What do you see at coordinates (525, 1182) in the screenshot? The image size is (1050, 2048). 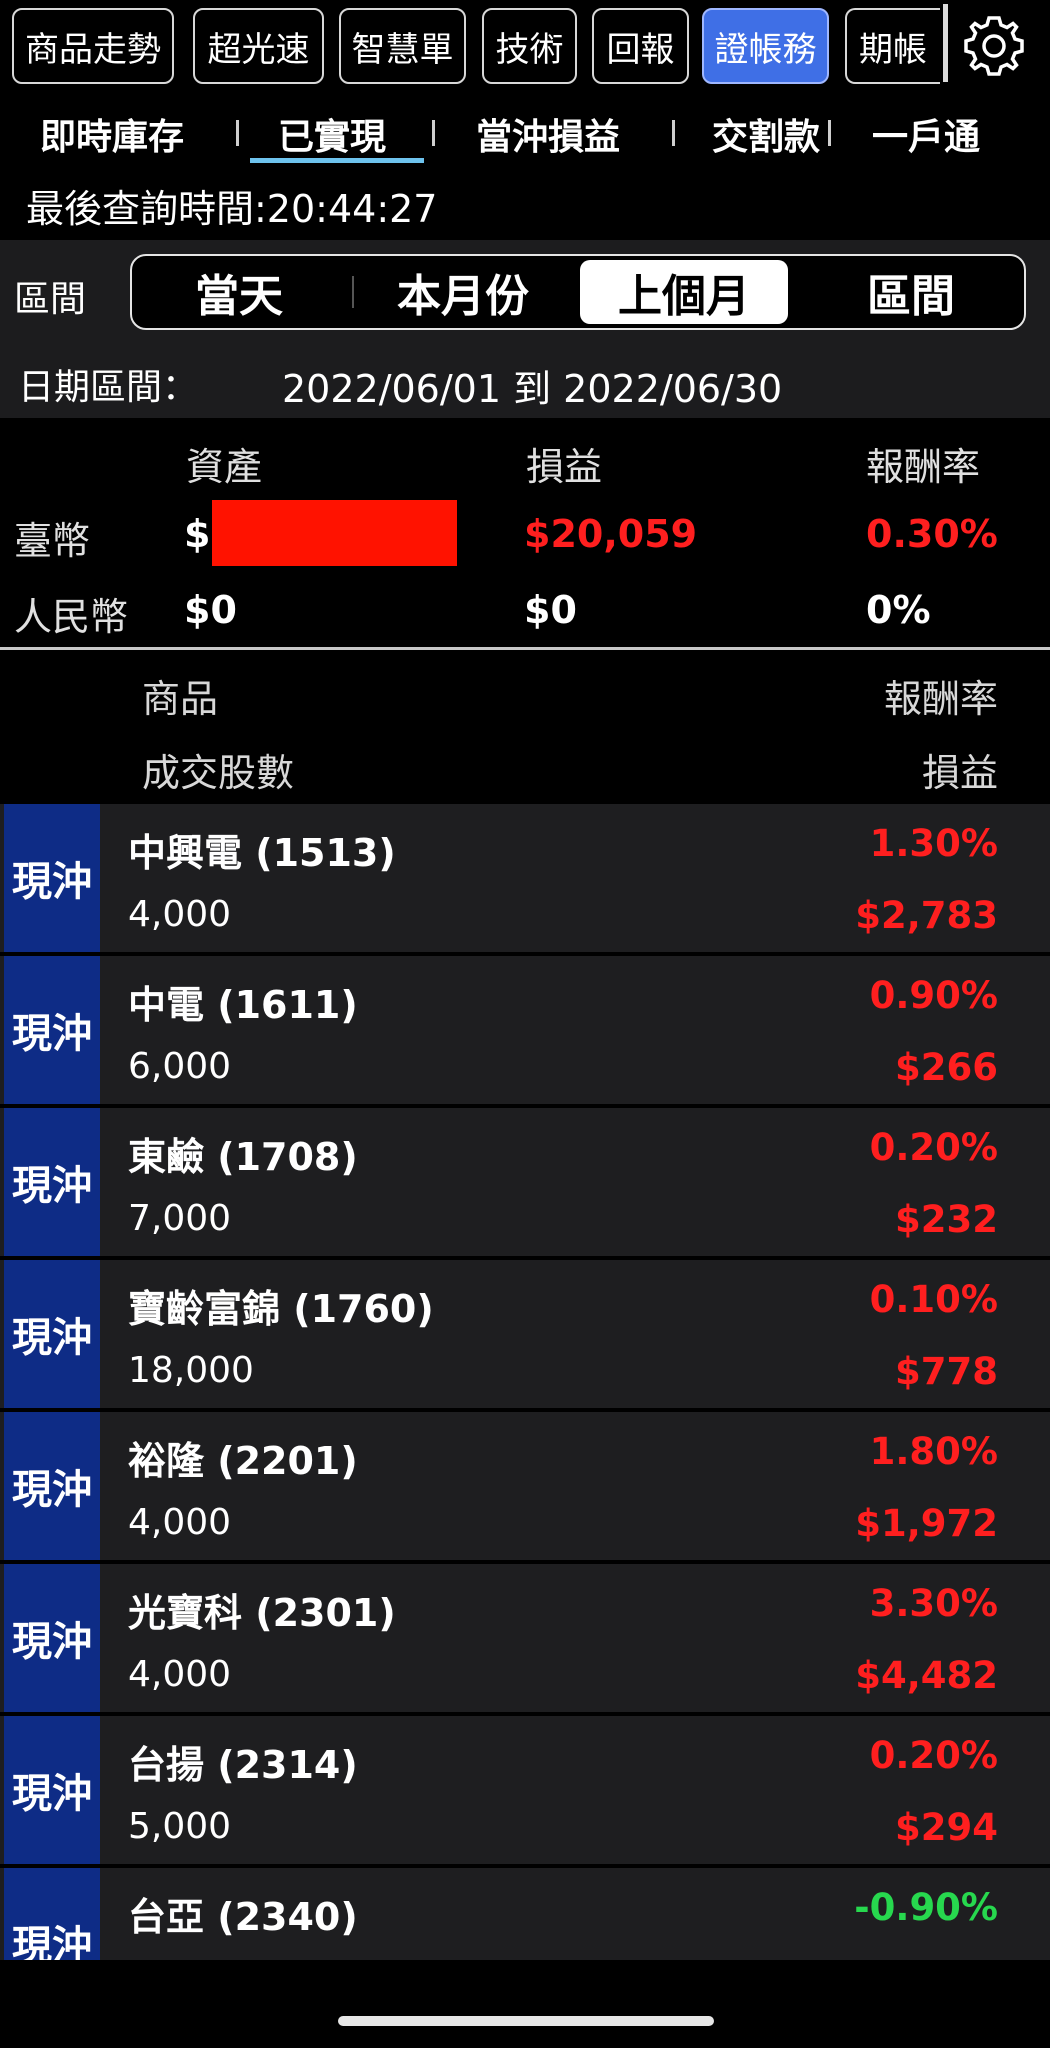 I see `list-item: 現沖 東鹼 (1708) 7,000 0.20% $232` at bounding box center [525, 1182].